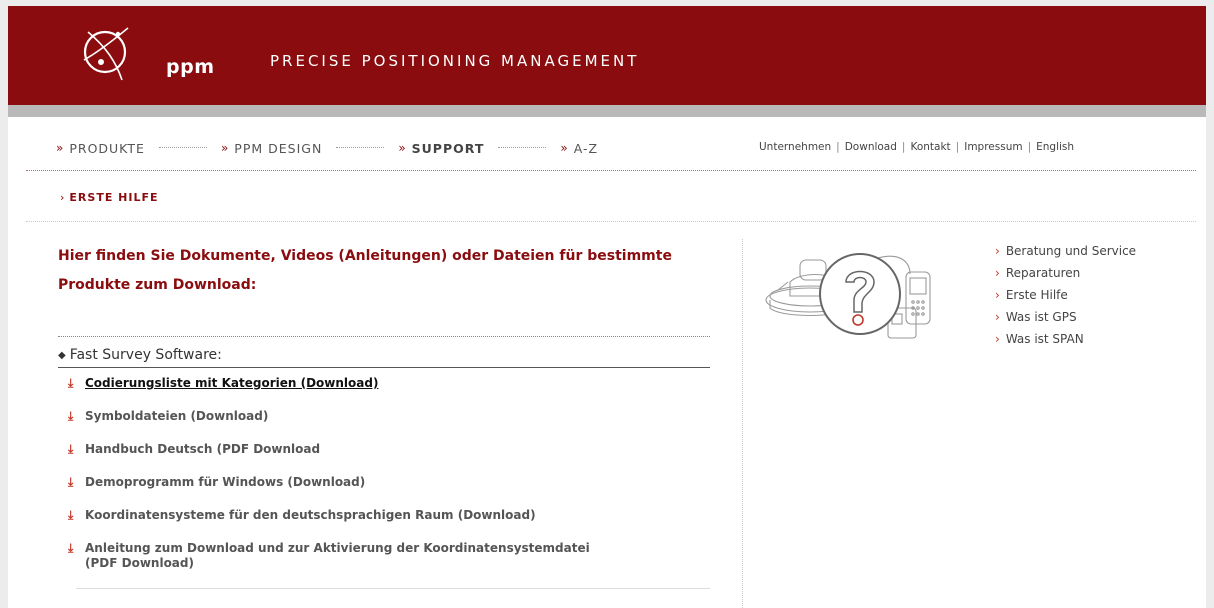  What do you see at coordinates (611, 221) in the screenshot?
I see `subnav-divider` at bounding box center [611, 221].